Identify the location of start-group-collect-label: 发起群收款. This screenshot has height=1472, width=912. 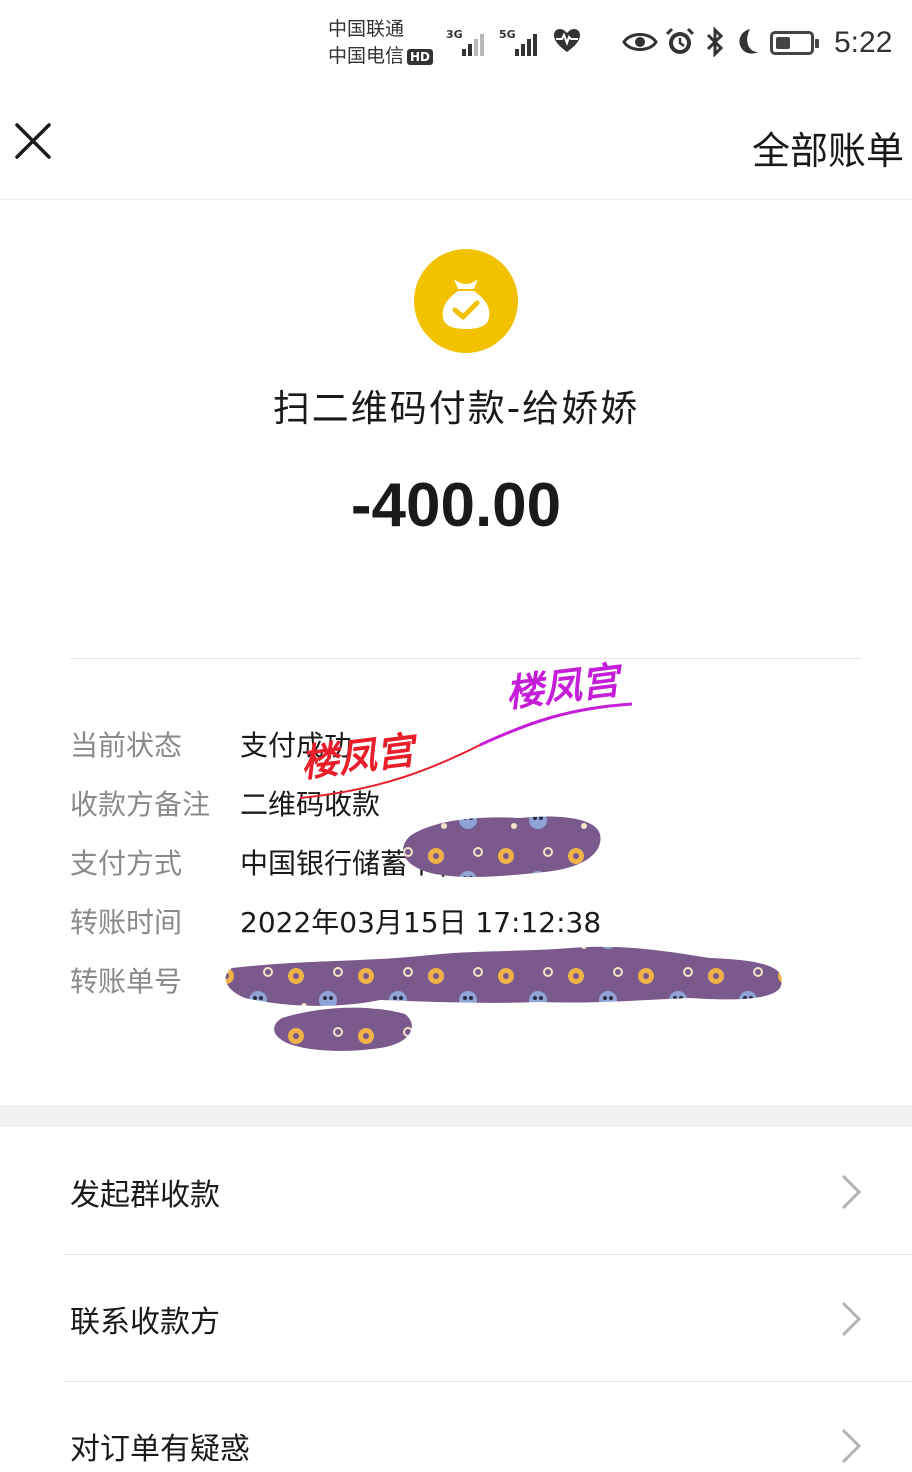
(145, 1195).